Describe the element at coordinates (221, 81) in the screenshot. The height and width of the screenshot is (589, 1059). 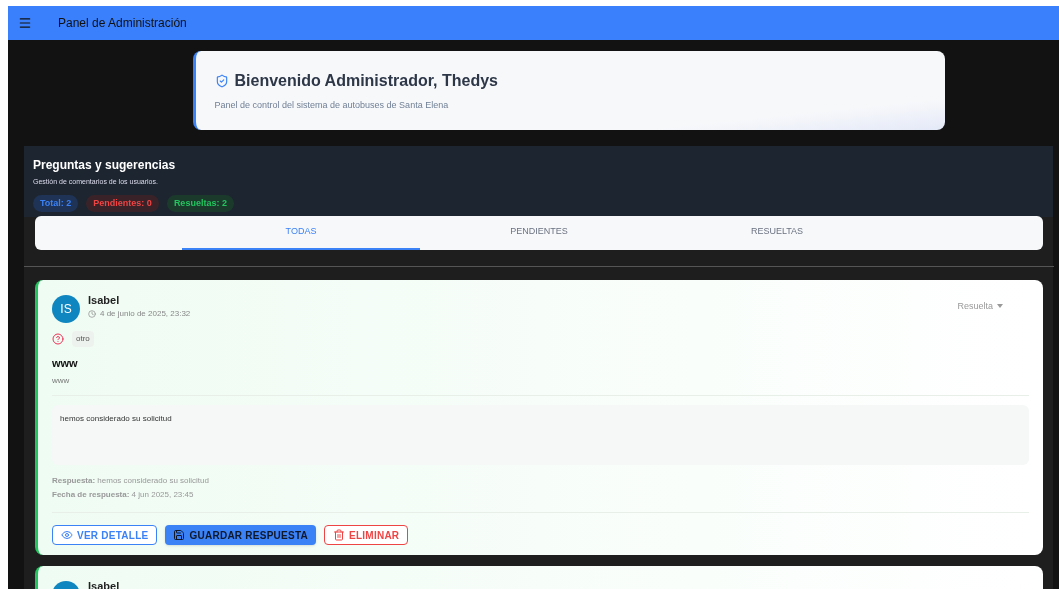
I see `shield-check-icon` at that location.